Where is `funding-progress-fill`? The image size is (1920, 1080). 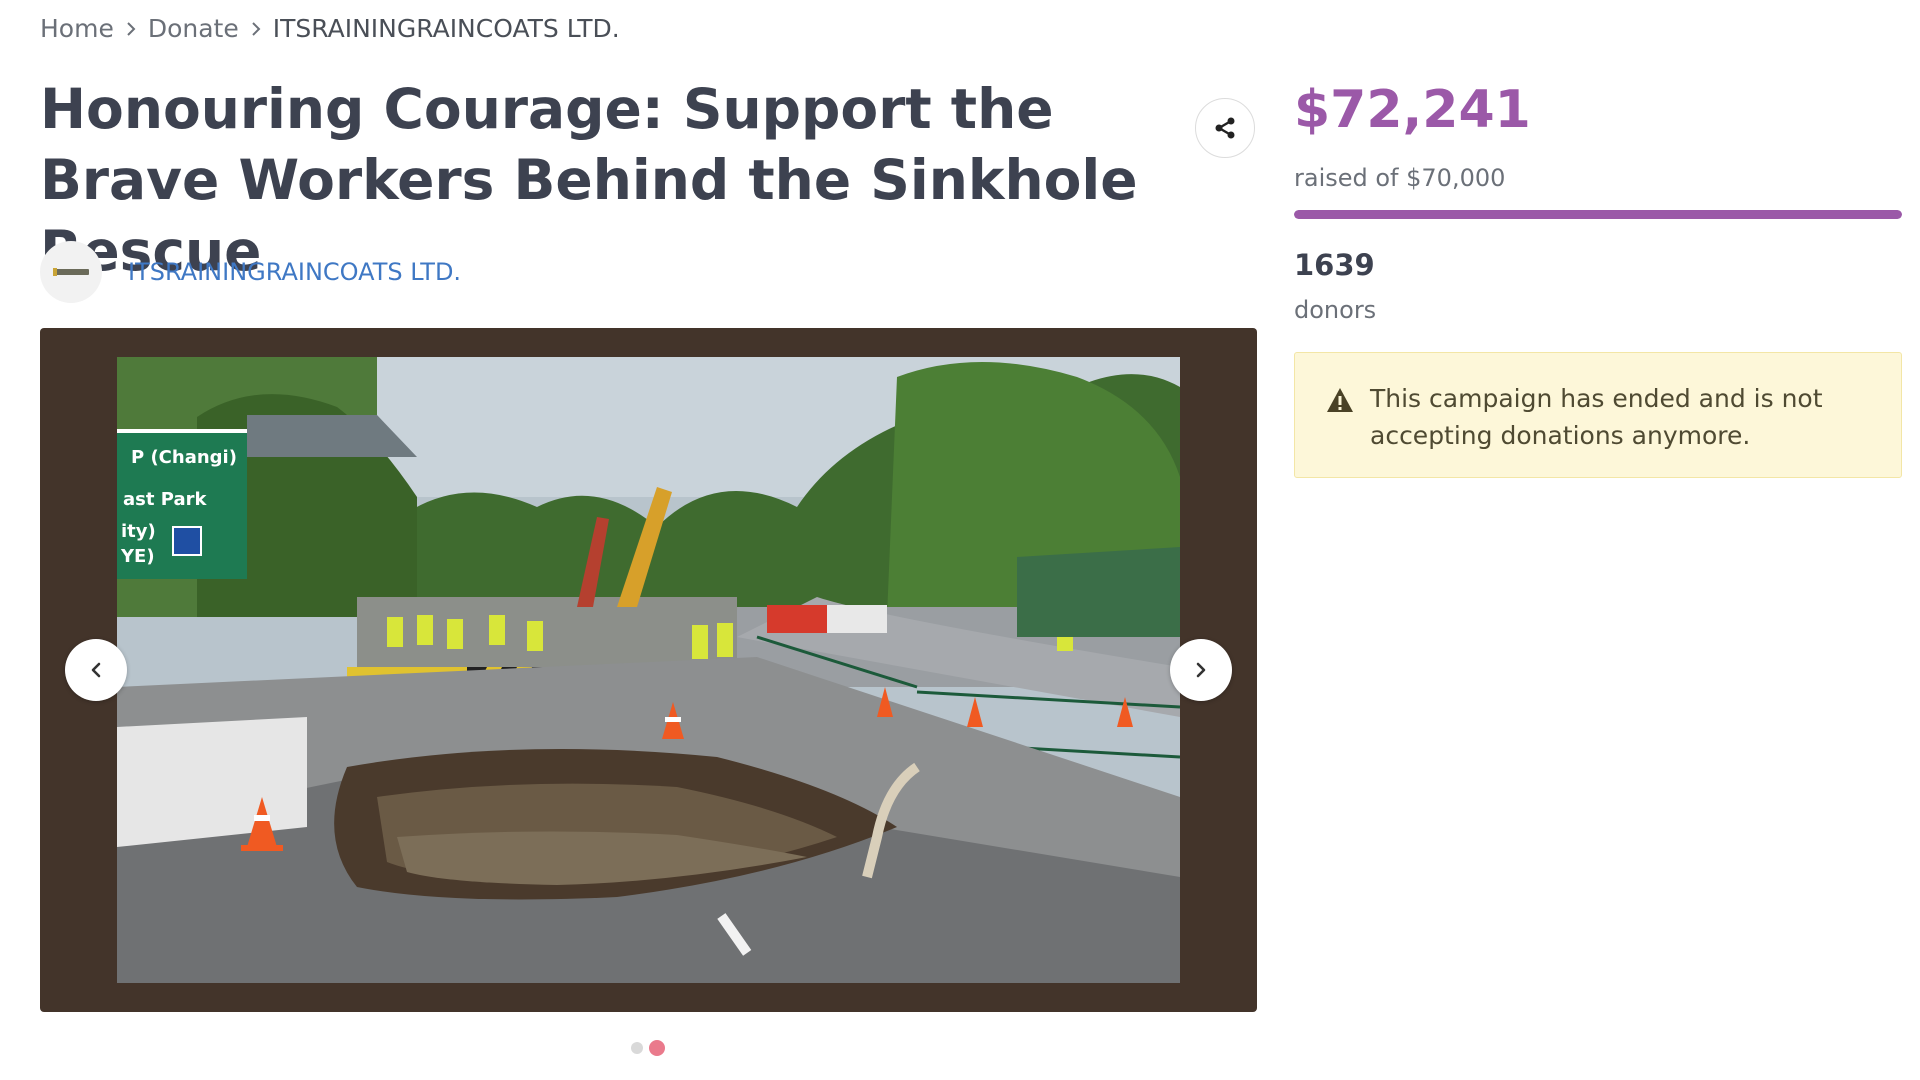
funding-progress-fill is located at coordinates (1598, 214).